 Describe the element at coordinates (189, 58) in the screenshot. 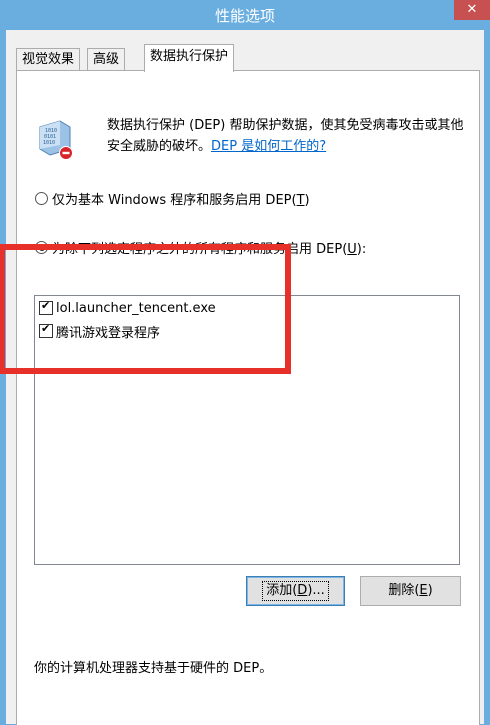

I see `tab-data-execution-prevention: 数据执行保护` at that location.